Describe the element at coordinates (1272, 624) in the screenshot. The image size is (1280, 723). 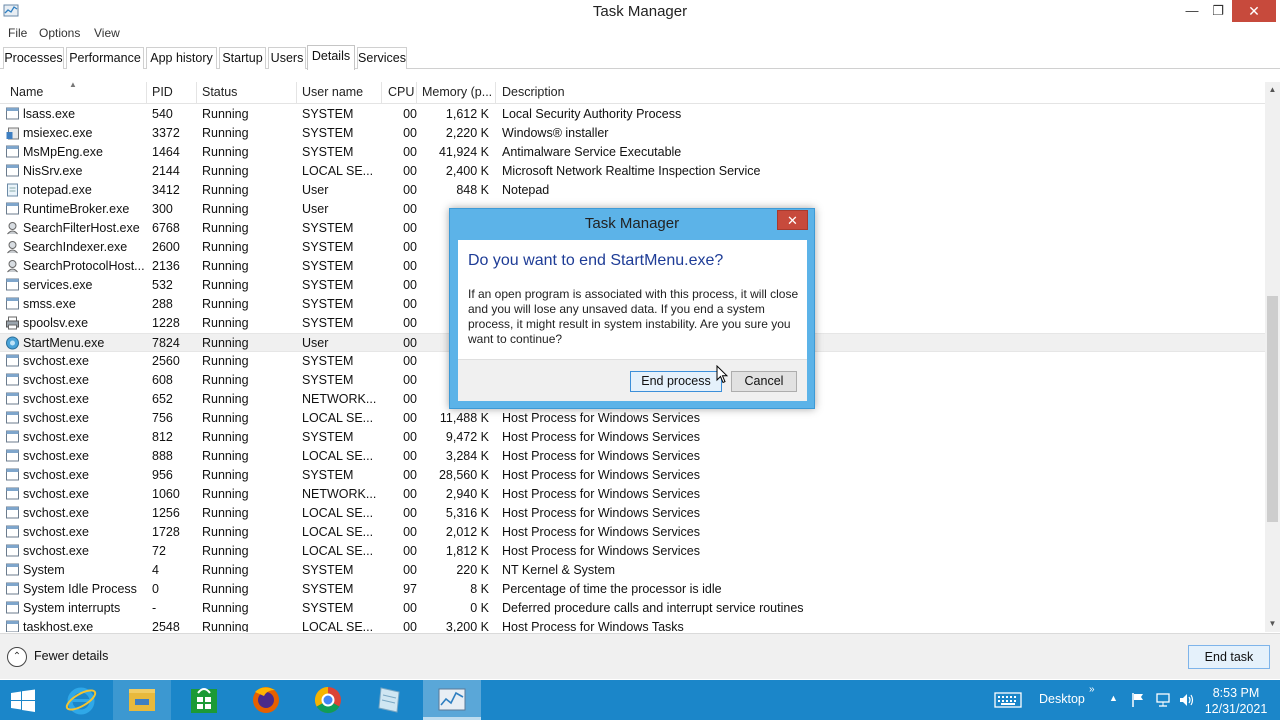
I see `scroll-down-arrow-icon: ▼` at that location.